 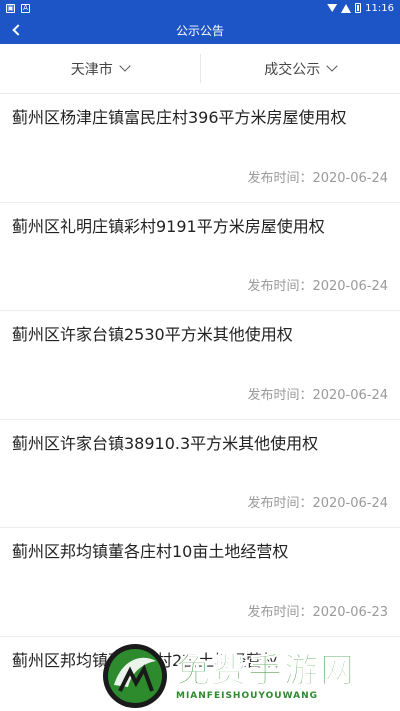 I want to click on watermark: 免费手游网 MIANFEISHOUYOUWANG, so click(x=250, y=675).